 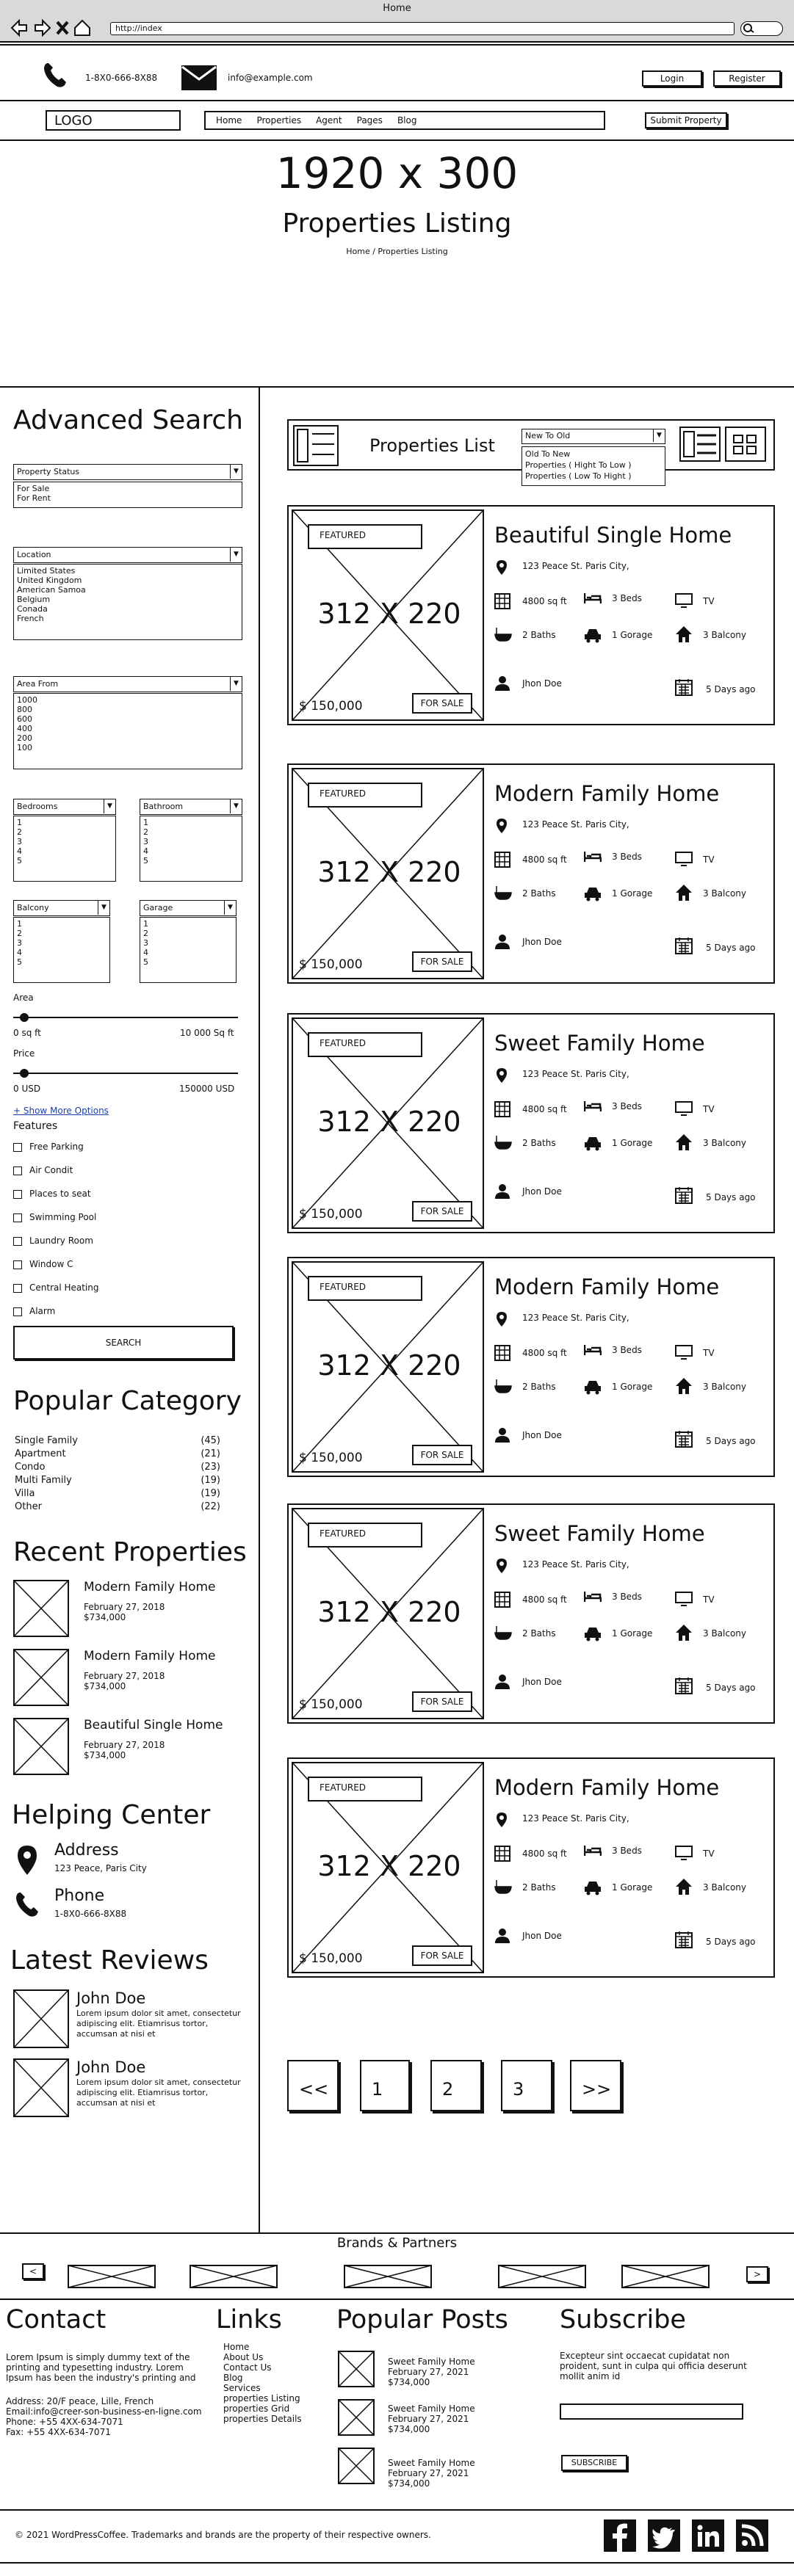 What do you see at coordinates (43, 27) in the screenshot?
I see `forward-icon` at bounding box center [43, 27].